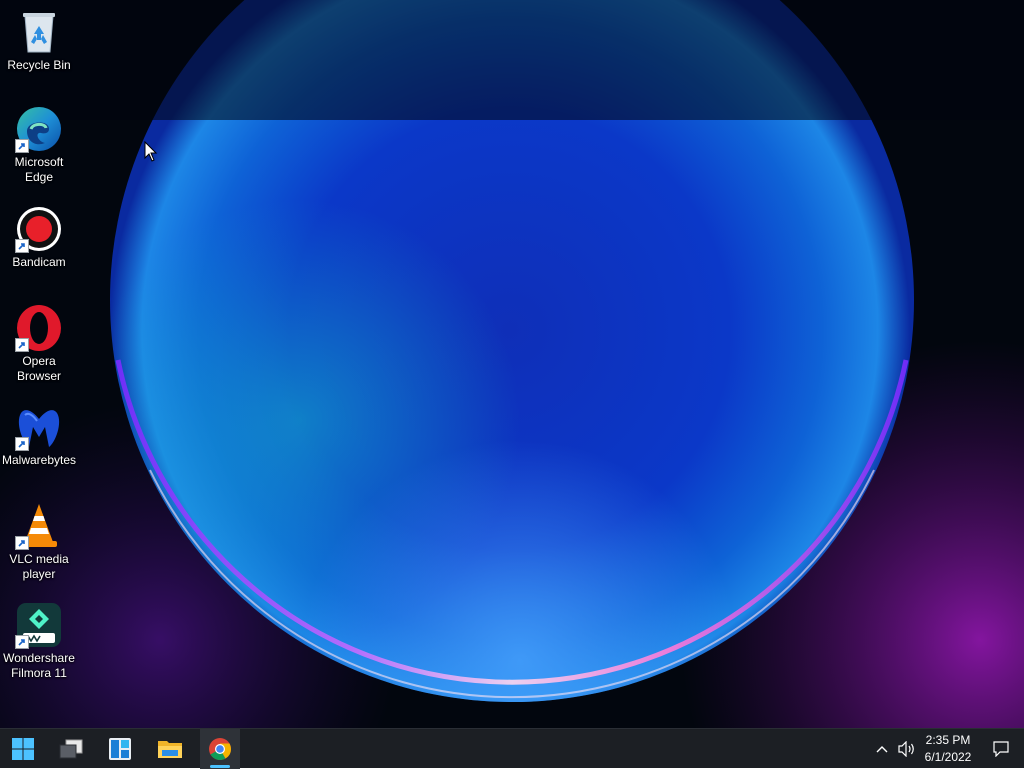 The image size is (1024, 769). Describe the element at coordinates (39, 460) in the screenshot. I see `desktop-icon-label: Malwarebytes` at that location.